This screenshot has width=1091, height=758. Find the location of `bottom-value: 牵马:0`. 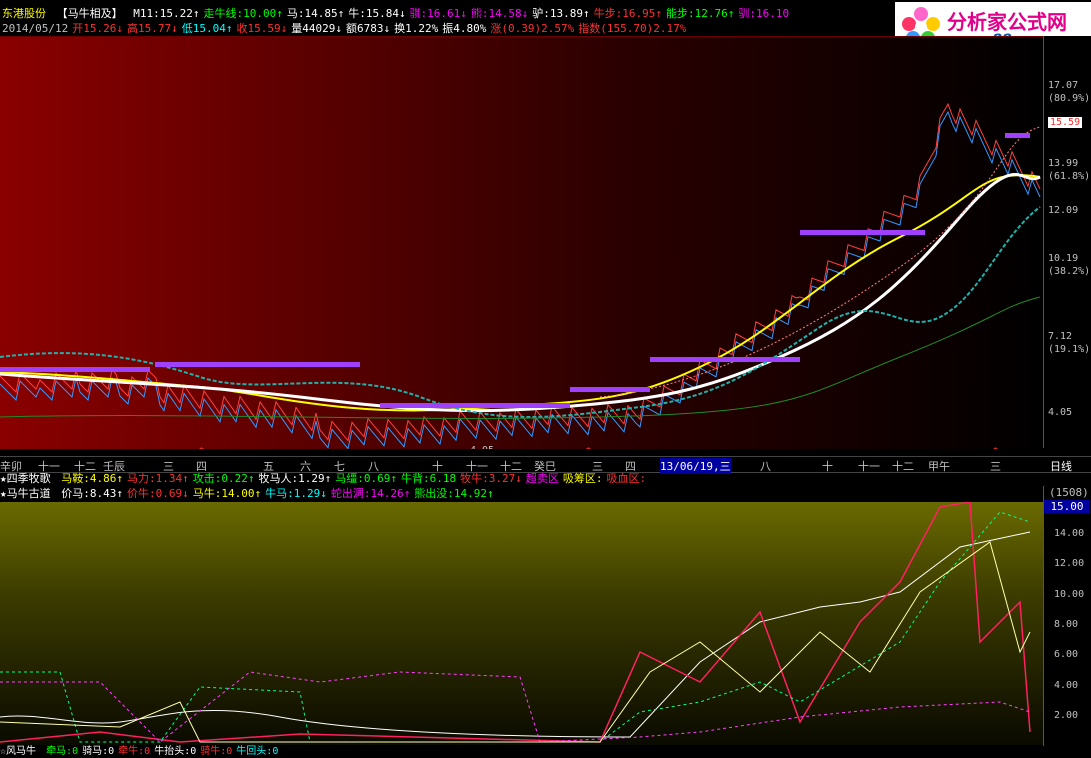

bottom-value: 牵马:0 is located at coordinates (62, 751).